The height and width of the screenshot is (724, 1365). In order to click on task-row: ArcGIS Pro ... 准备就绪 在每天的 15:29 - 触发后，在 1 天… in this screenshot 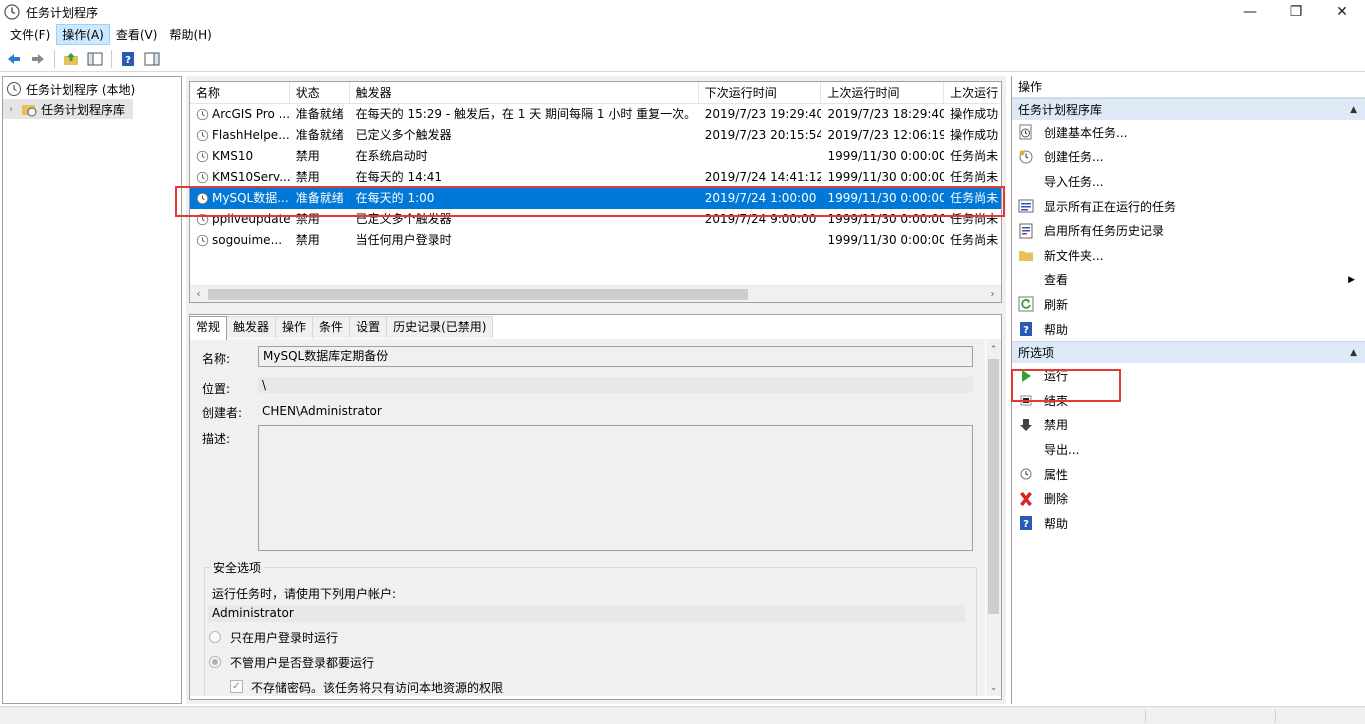, I will do `click(595, 114)`.